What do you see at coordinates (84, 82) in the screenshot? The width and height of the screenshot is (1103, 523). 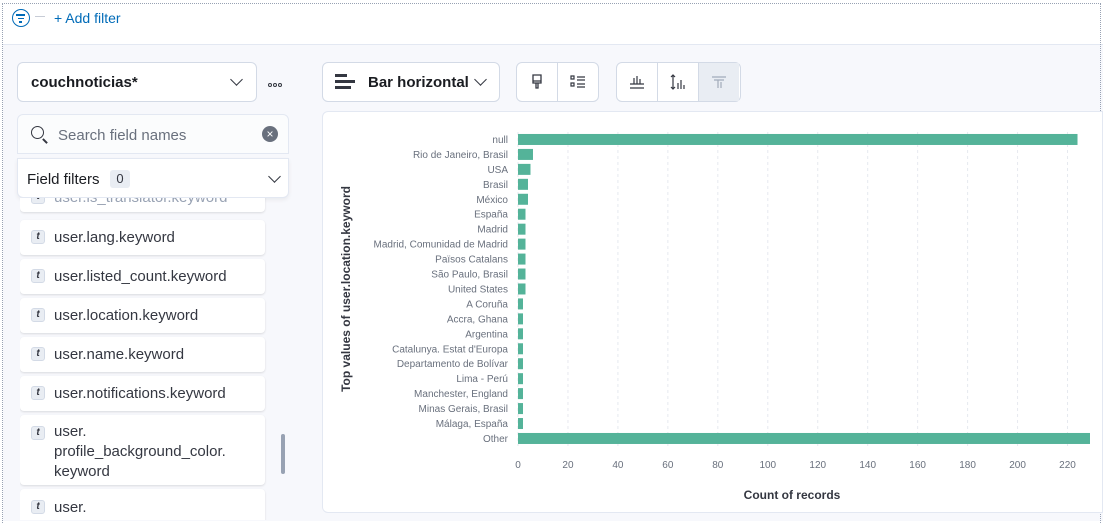 I see `index-pattern-label: couchnoticias*` at bounding box center [84, 82].